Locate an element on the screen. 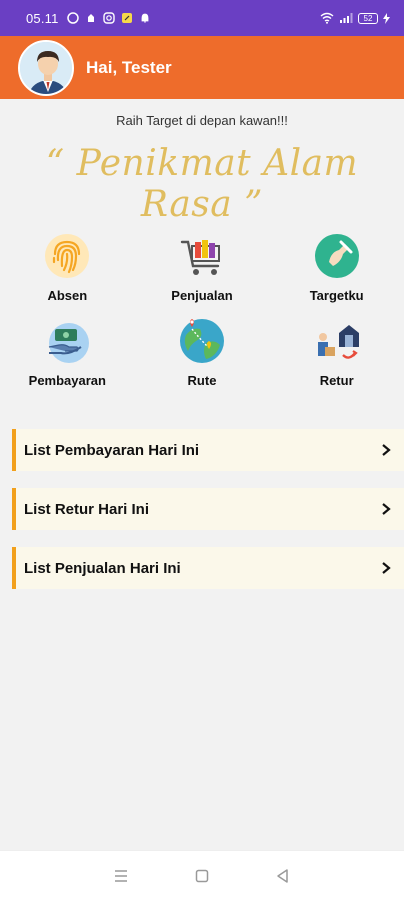 This screenshot has width=404, height=900. menu-targetku: Targetku is located at coordinates (336, 267).